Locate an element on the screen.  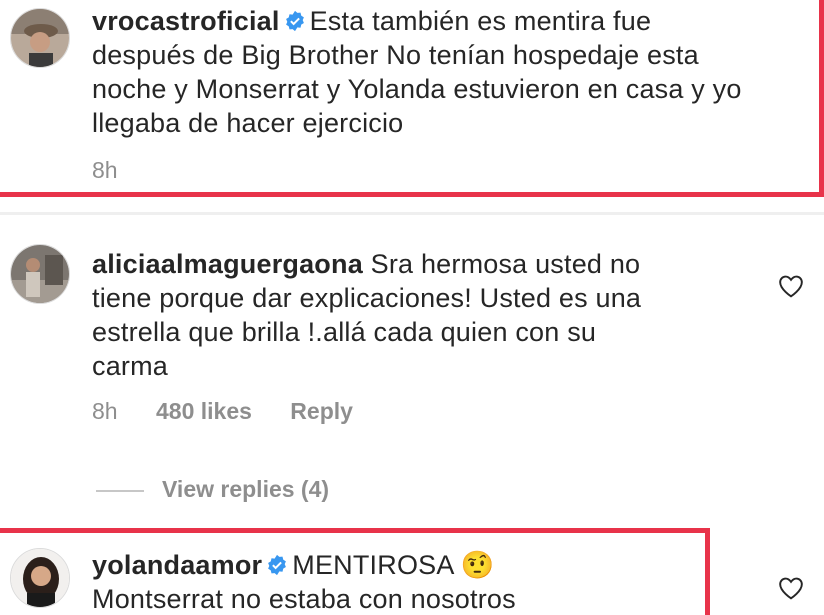
view-replies-line is located at coordinates (120, 490).